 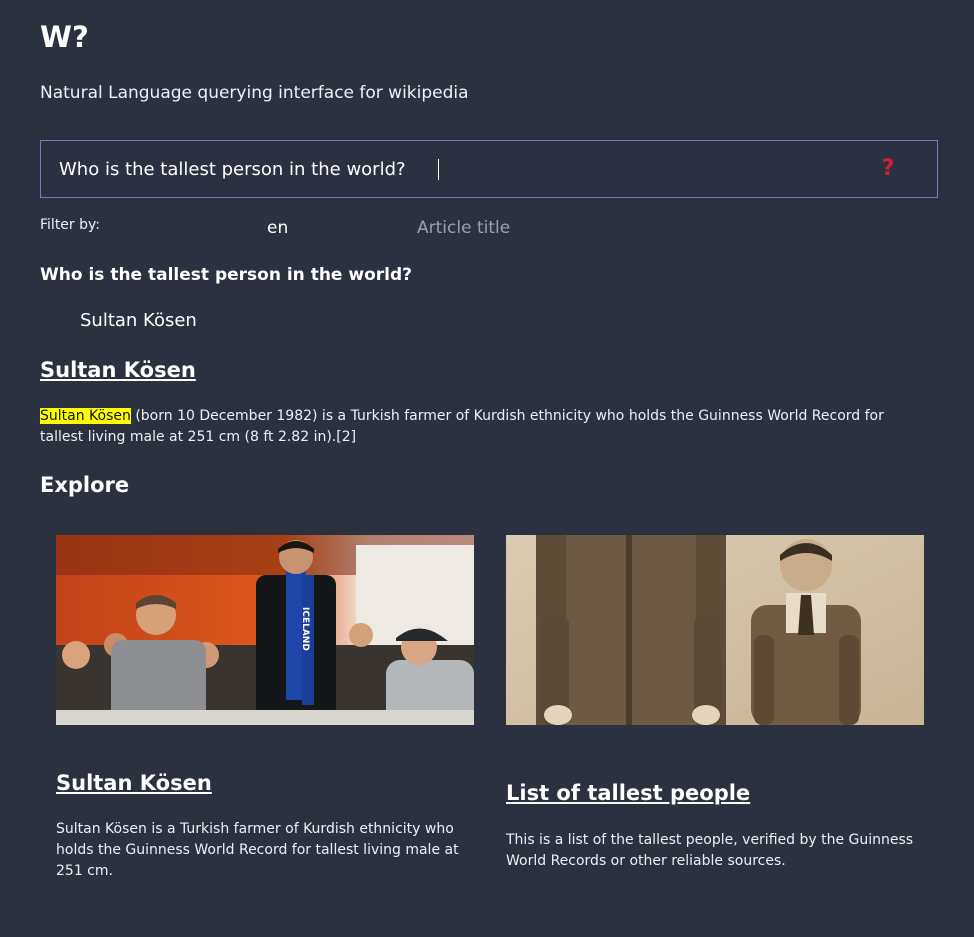 What do you see at coordinates (134, 783) in the screenshot?
I see `card-title-sultan-kosen: Sultan Kösen` at bounding box center [134, 783].